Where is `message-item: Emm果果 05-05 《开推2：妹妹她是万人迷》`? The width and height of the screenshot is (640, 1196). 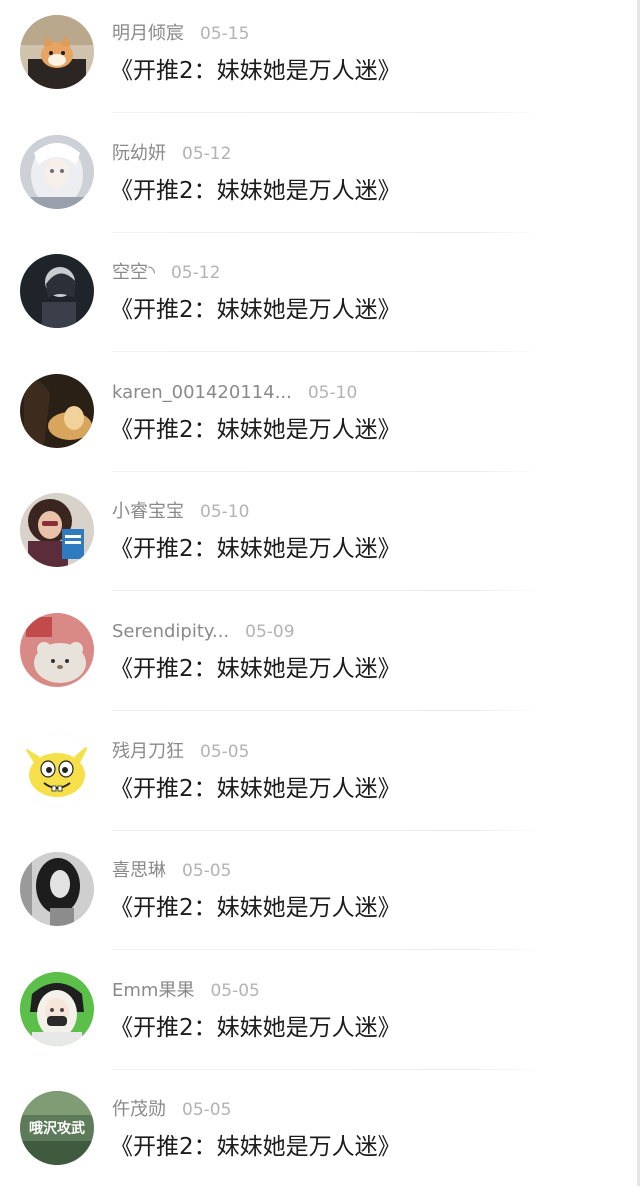
message-item: Emm果果 05-05 《开推2：妹妹她是万人迷》 is located at coordinates (320, 1017).